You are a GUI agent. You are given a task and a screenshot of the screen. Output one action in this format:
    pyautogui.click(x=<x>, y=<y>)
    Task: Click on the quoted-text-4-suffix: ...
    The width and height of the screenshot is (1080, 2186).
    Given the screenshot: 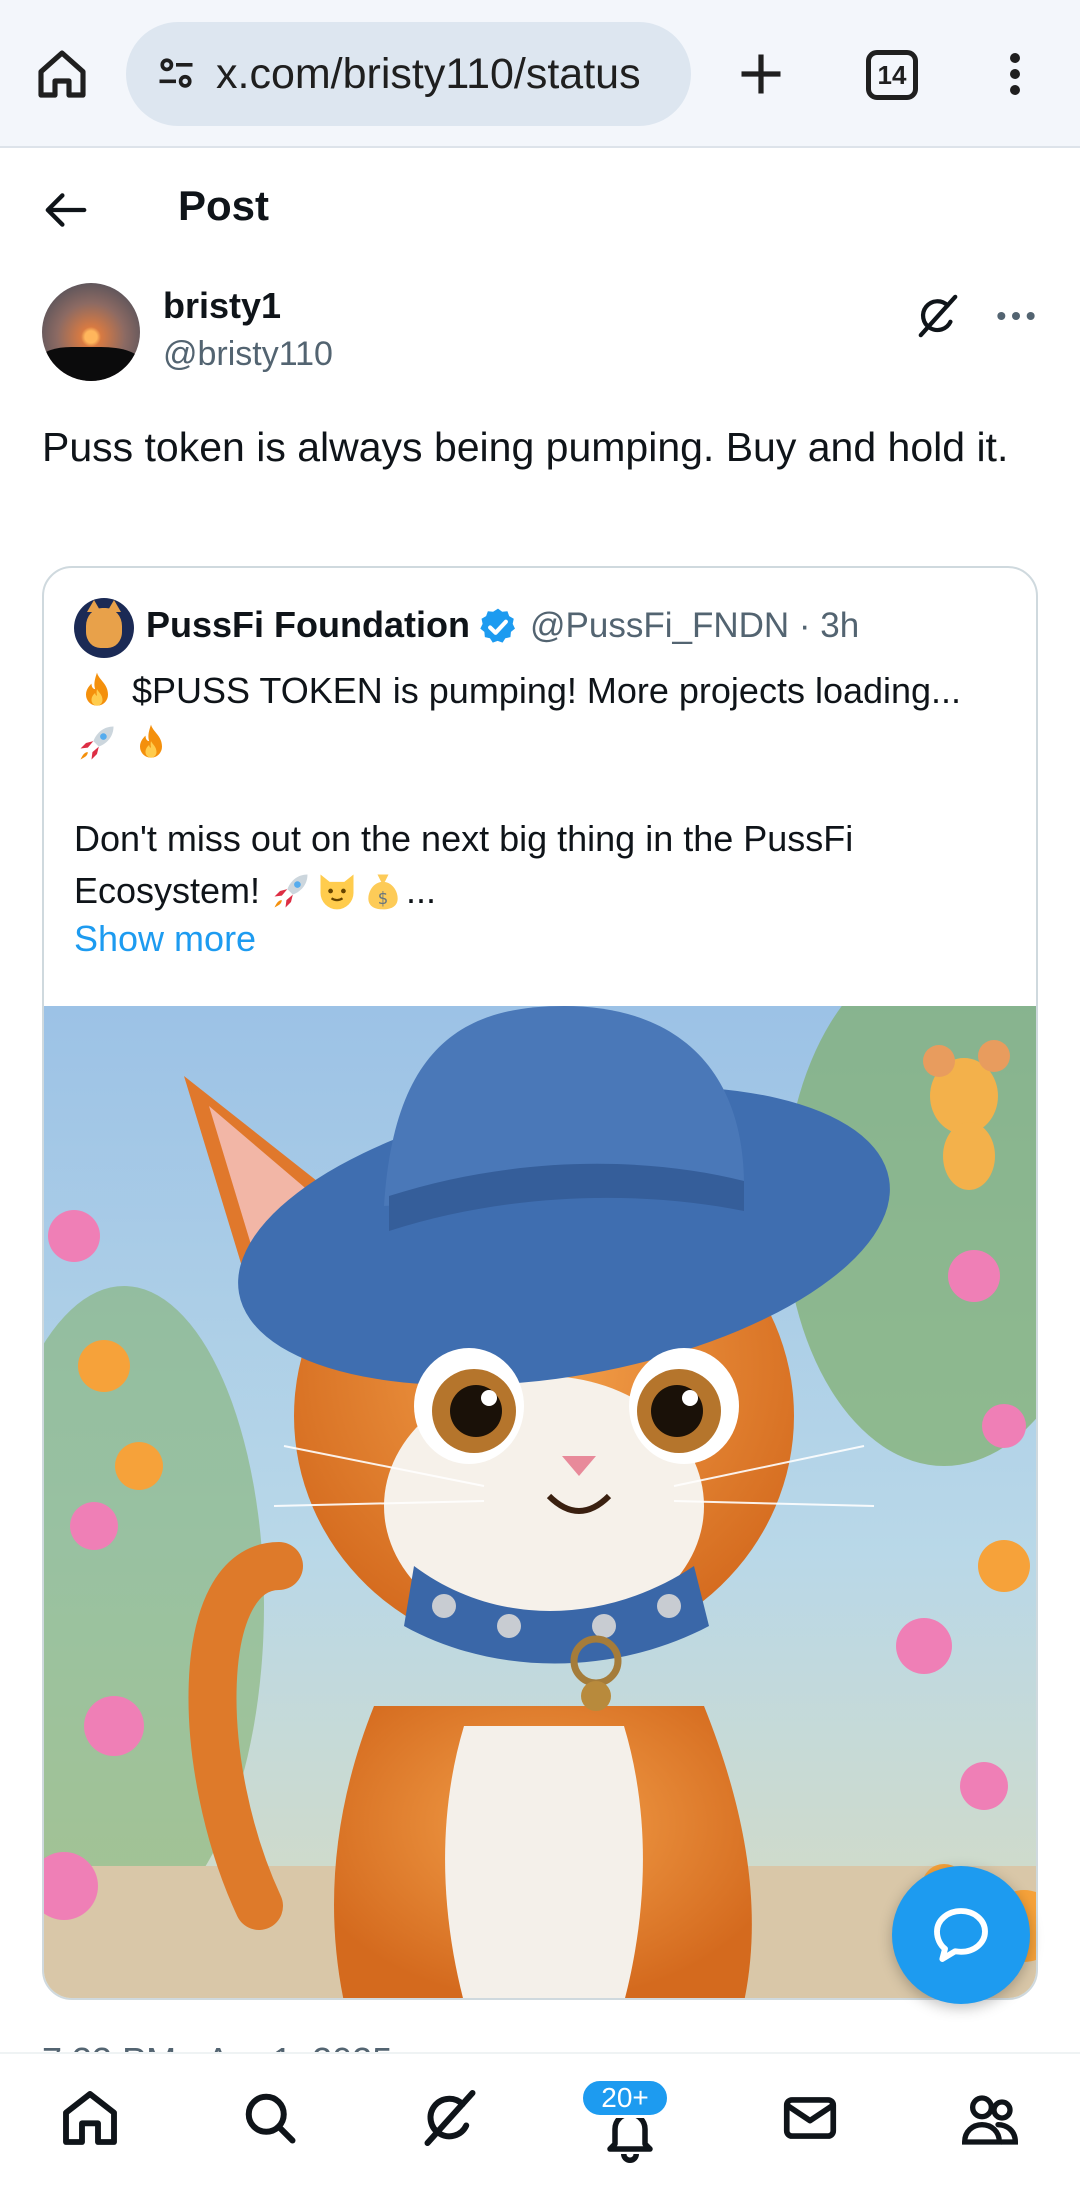 What is the action you would take?
    pyautogui.click(x=421, y=890)
    